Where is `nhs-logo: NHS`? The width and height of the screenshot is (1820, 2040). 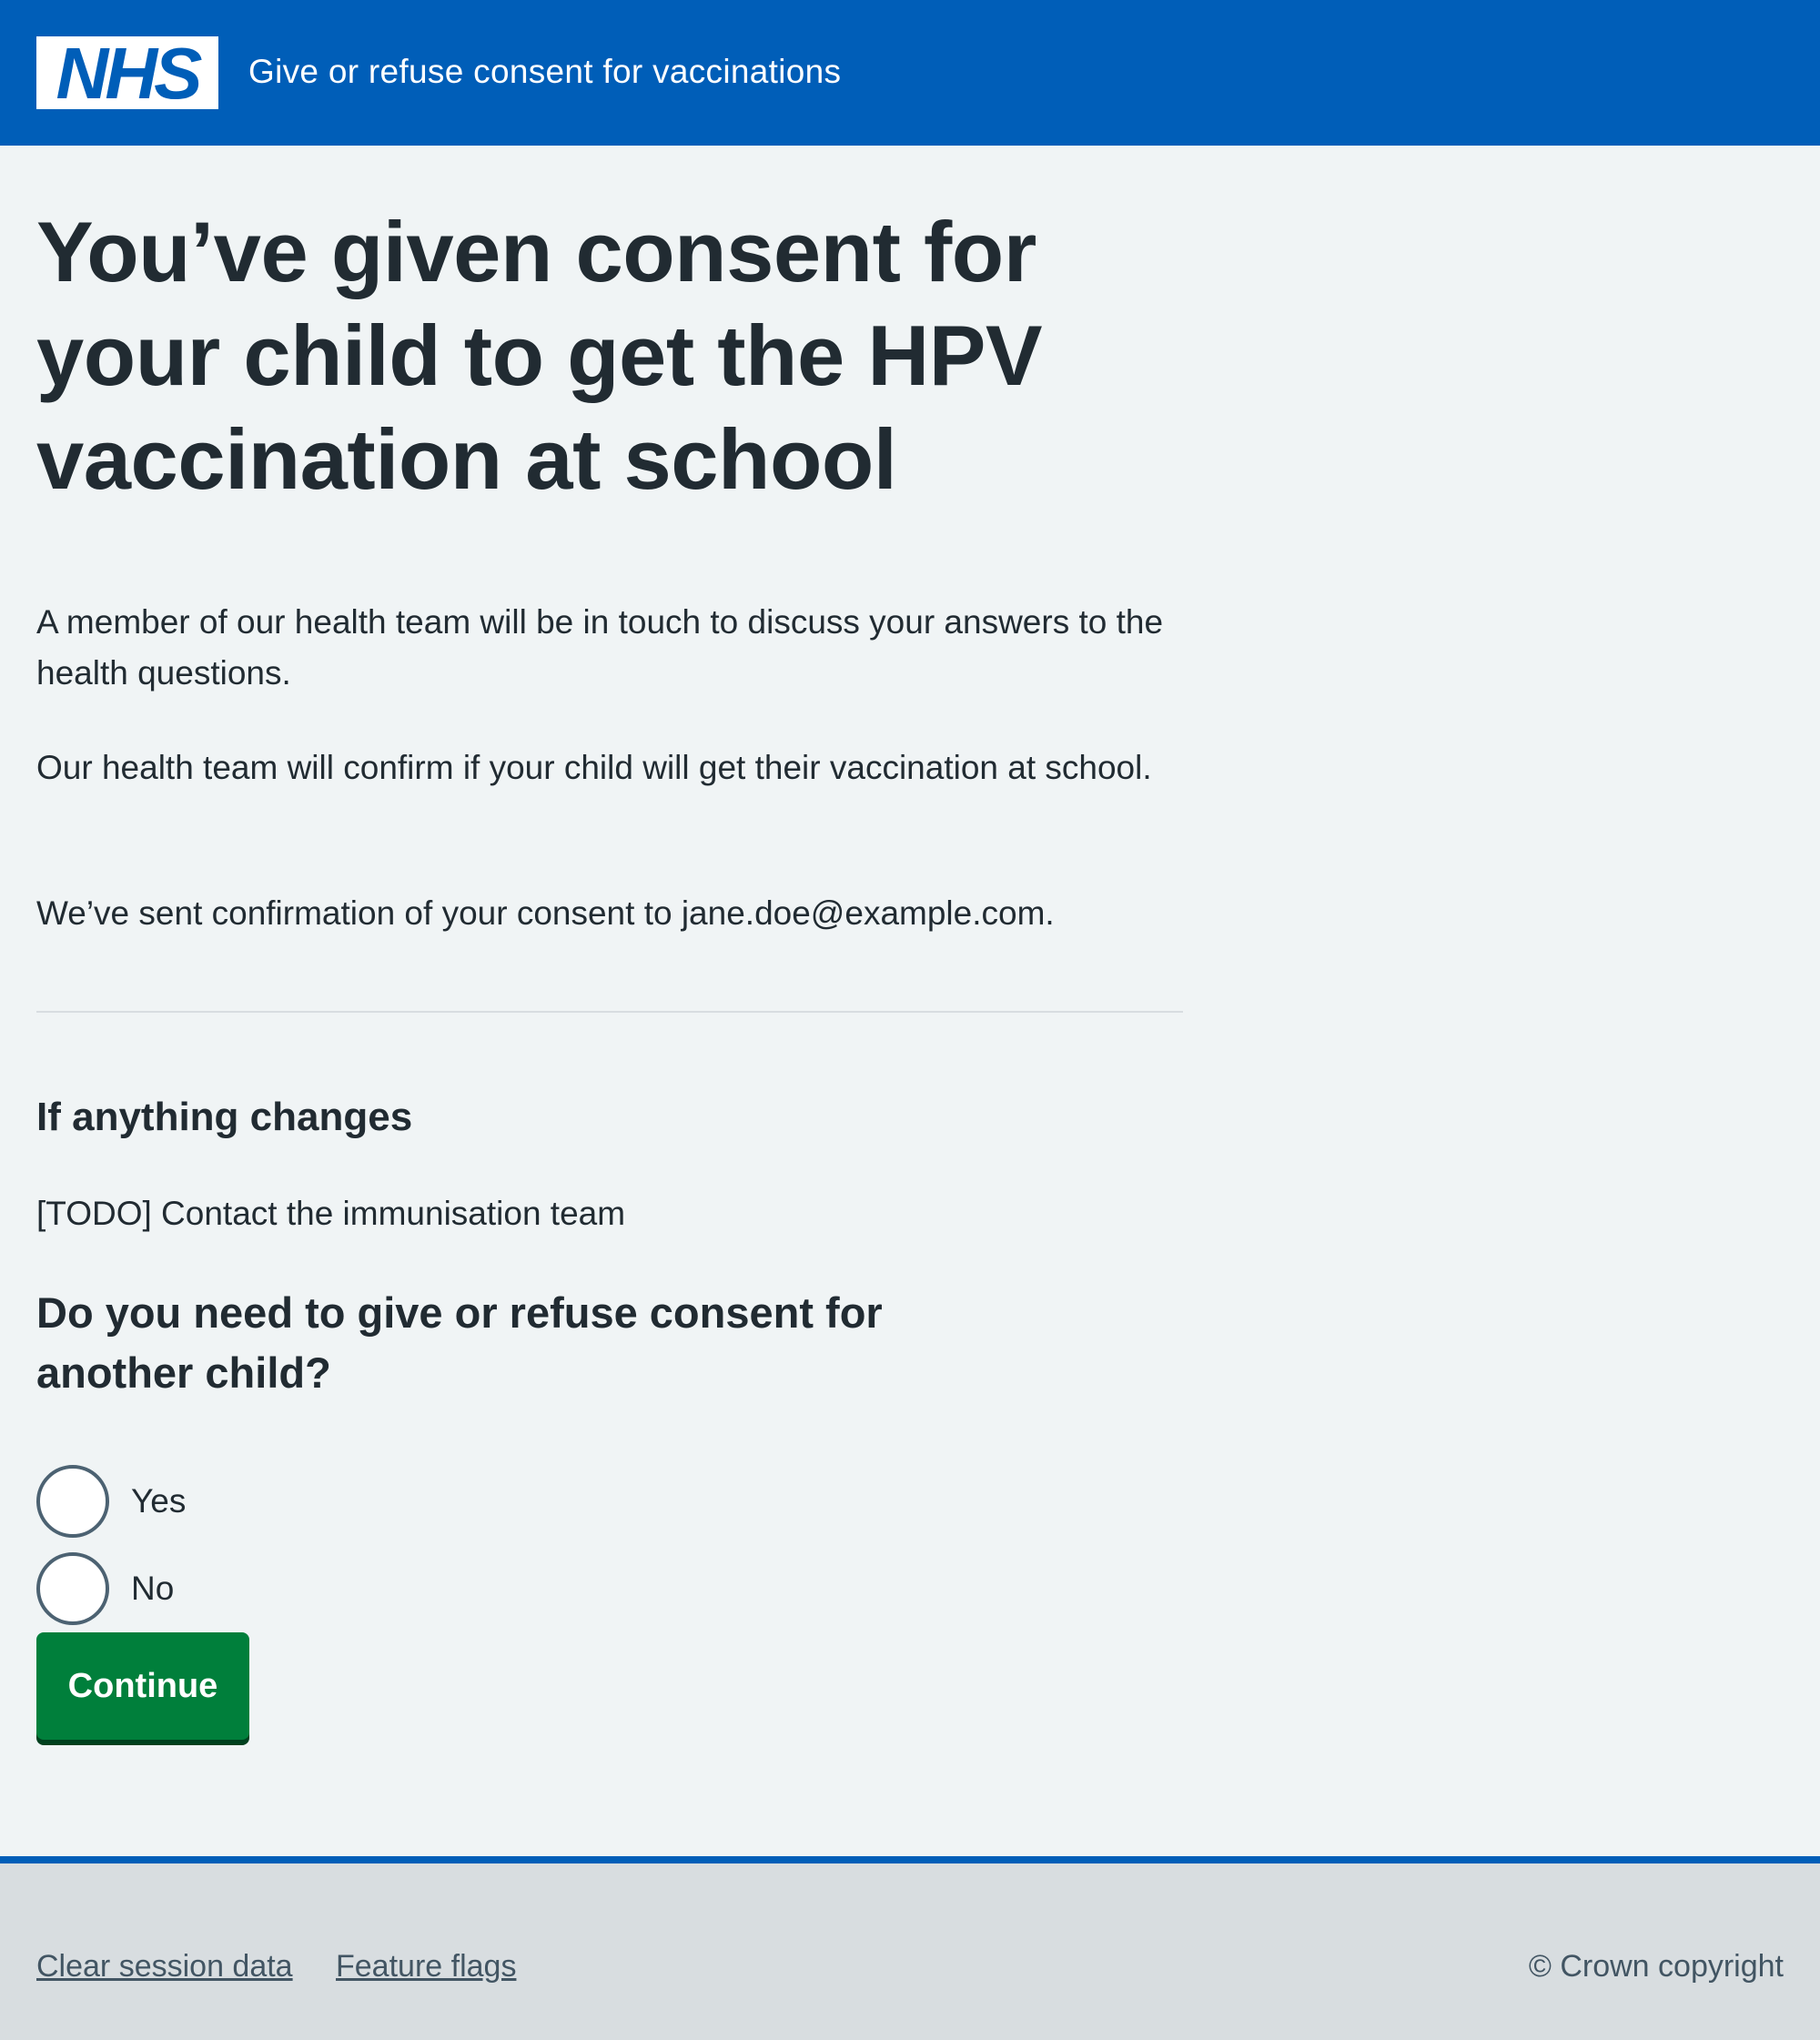 nhs-logo: NHS is located at coordinates (127, 72).